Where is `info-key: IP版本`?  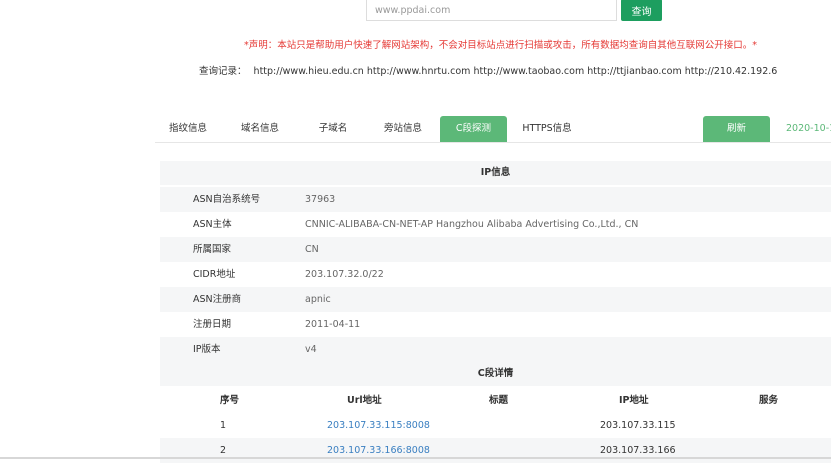 info-key: IP版本 is located at coordinates (207, 349).